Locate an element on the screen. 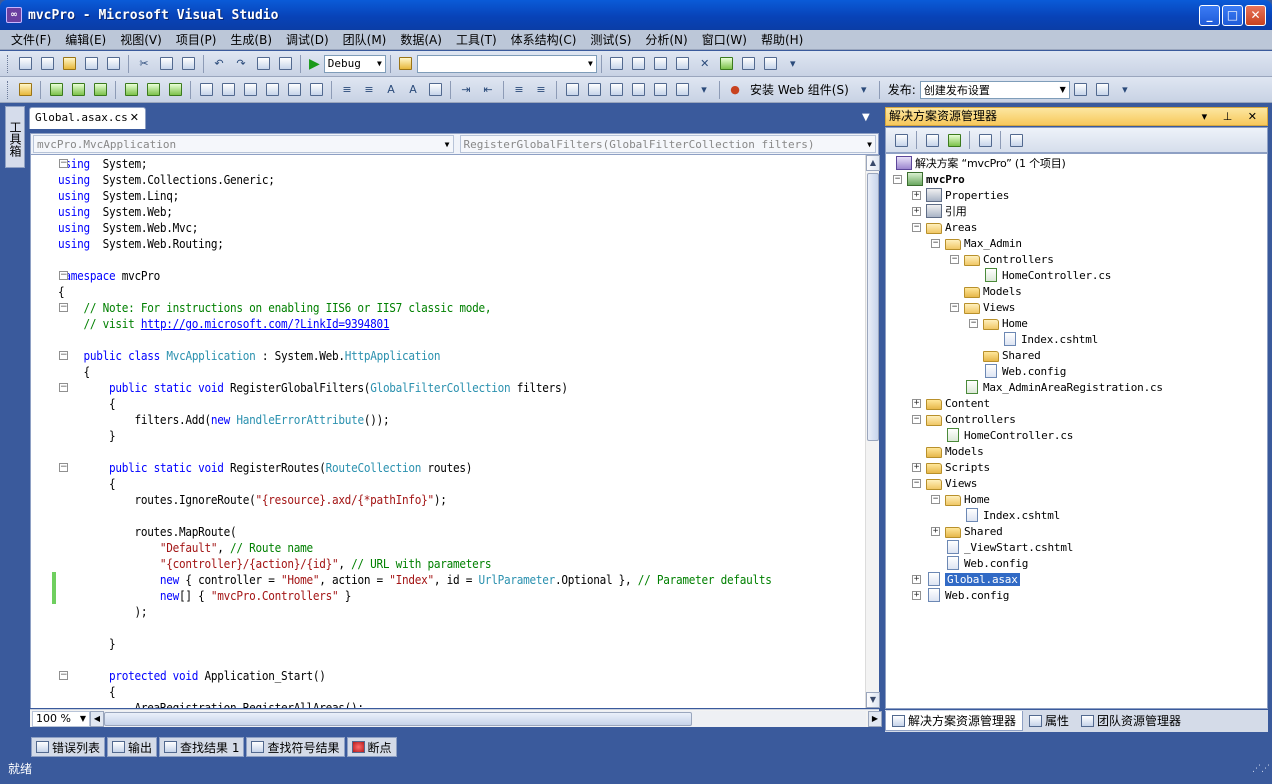 This screenshot has height=784, width=1272. active-files-dropdown-icon: ▼ is located at coordinates (866, 117).